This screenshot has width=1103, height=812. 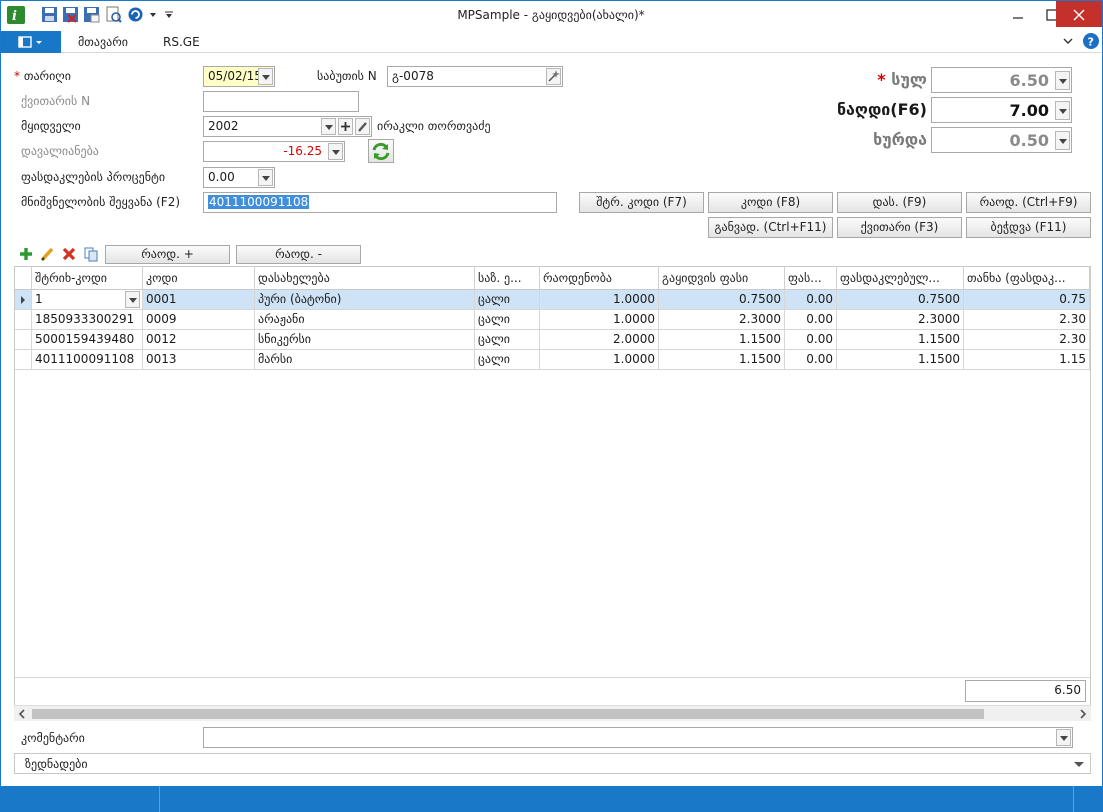 I want to click on save-new-icon, so click(x=91, y=14).